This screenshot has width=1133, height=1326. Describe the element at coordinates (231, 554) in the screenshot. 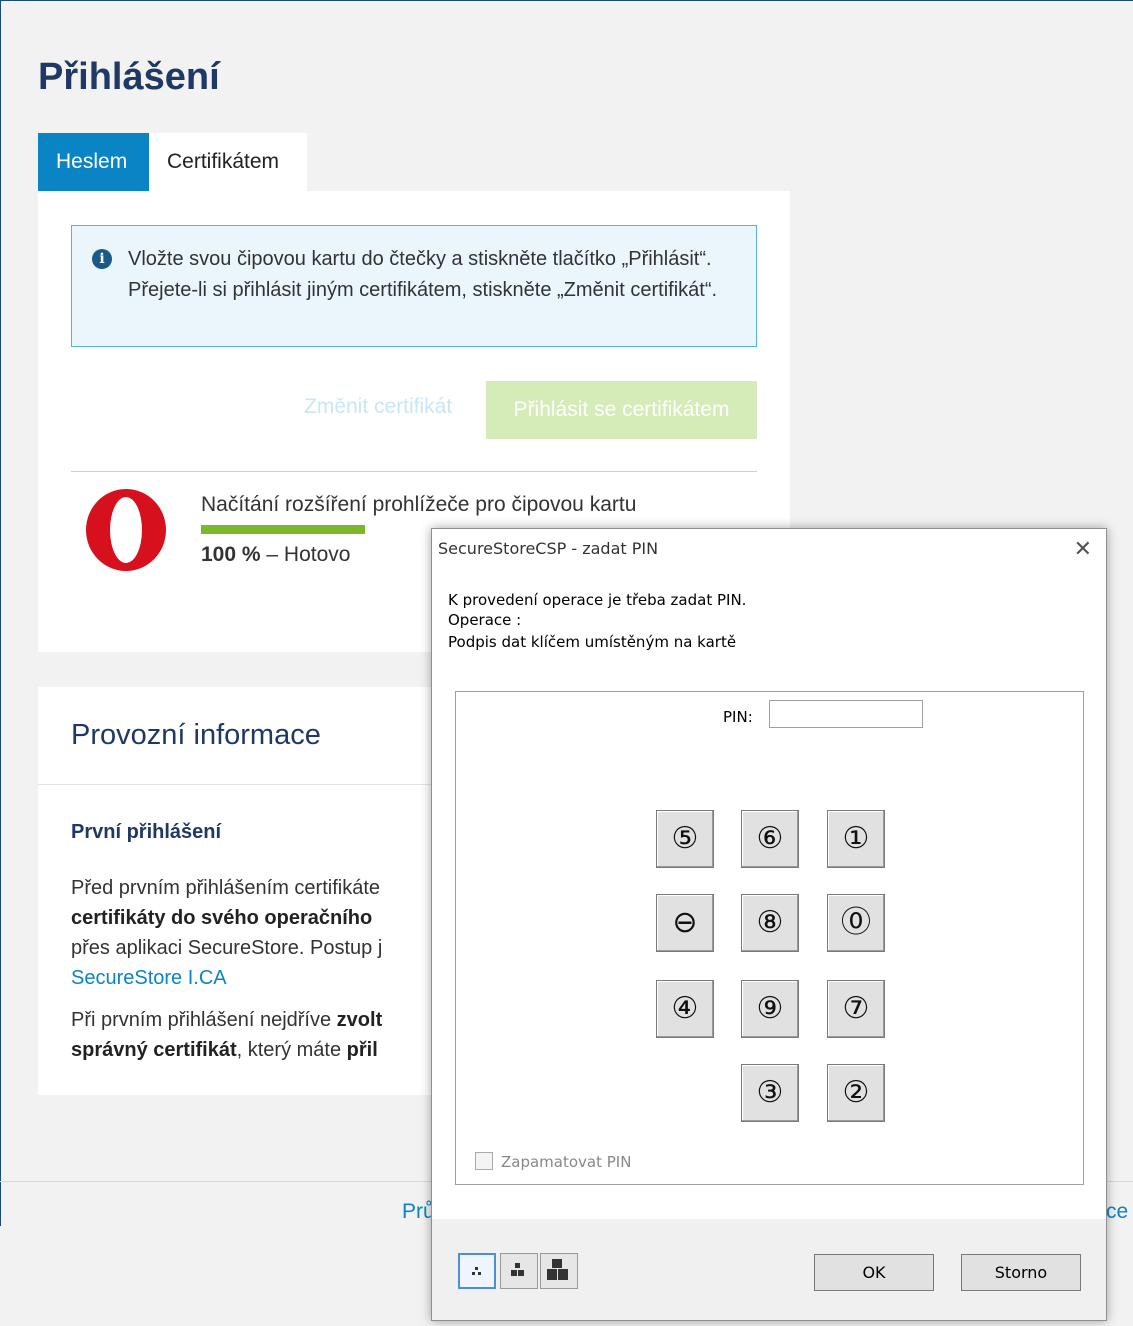

I see `progress-percent: 100 %` at that location.